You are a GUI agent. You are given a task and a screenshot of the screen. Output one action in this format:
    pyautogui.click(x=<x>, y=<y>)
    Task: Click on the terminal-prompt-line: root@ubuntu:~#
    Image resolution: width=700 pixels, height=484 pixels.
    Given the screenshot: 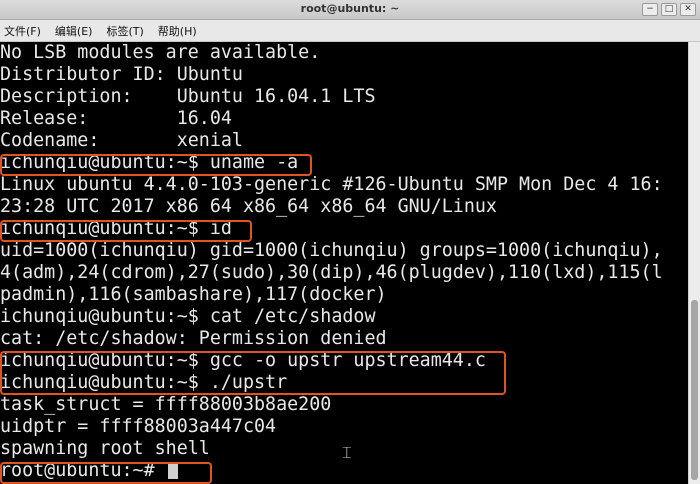 What is the action you would take?
    pyautogui.click(x=89, y=471)
    